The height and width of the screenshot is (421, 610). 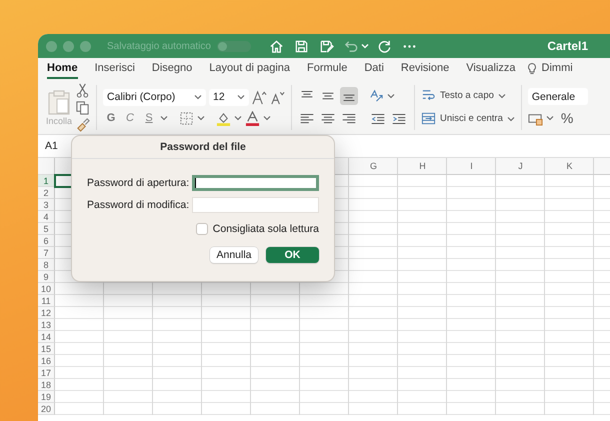 I want to click on percent-button: %, so click(x=567, y=118).